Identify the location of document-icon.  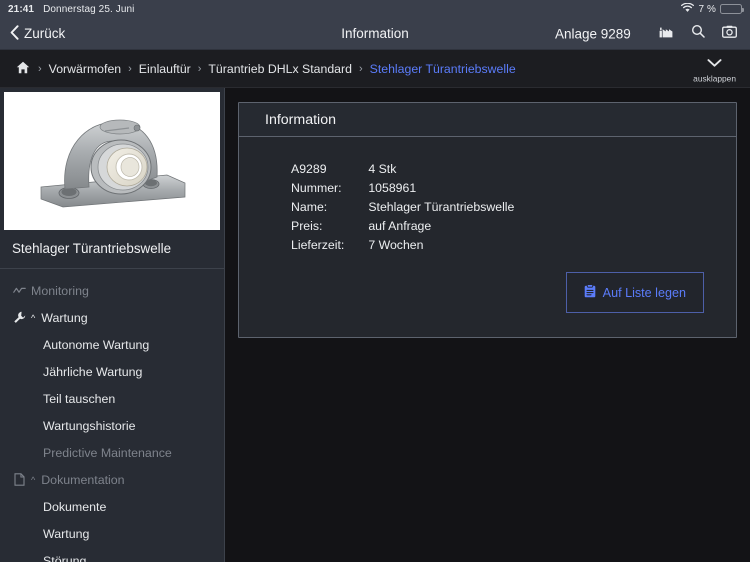
(19, 479).